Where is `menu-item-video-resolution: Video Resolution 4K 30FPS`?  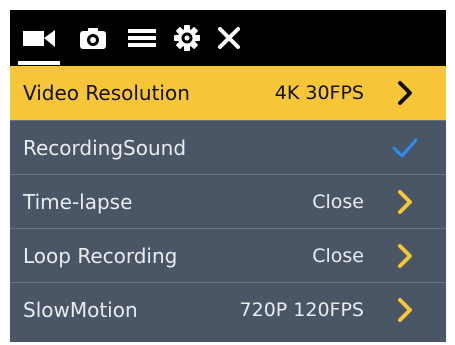 menu-item-video-resolution: Video Resolution 4K 30FPS is located at coordinates (228, 93).